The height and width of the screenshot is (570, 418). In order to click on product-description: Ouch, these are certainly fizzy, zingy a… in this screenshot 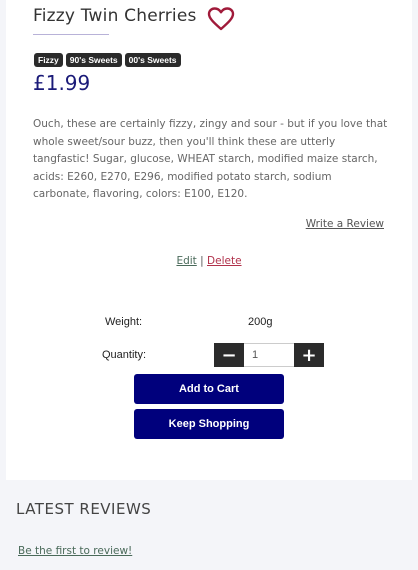, I will do `click(210, 159)`.